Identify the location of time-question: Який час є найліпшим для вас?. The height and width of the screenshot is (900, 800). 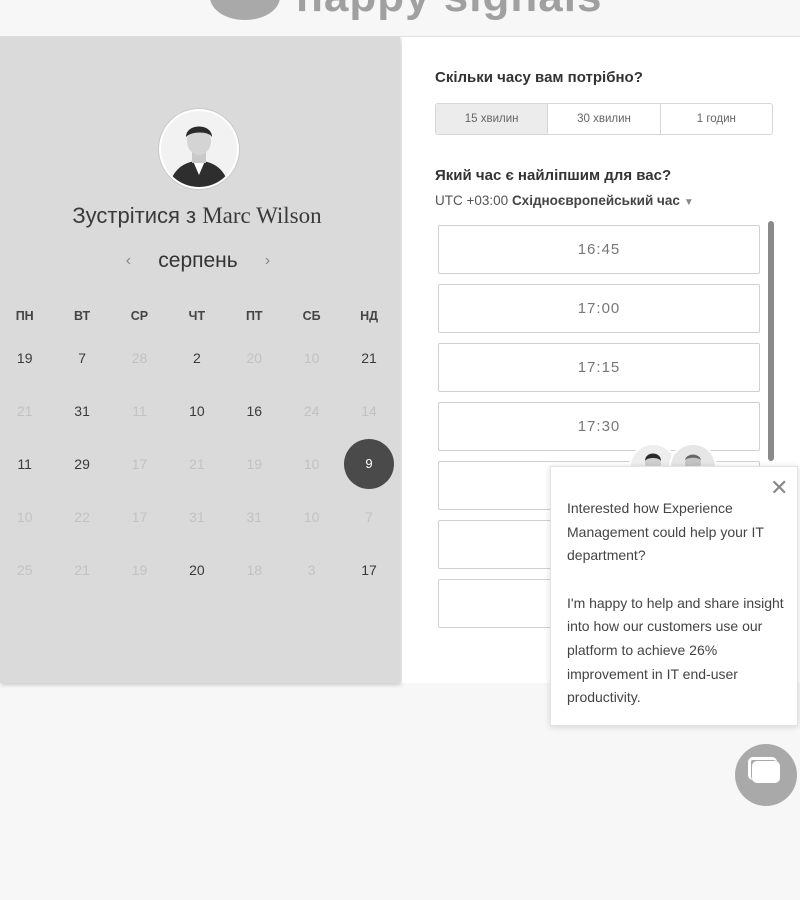
(553, 175).